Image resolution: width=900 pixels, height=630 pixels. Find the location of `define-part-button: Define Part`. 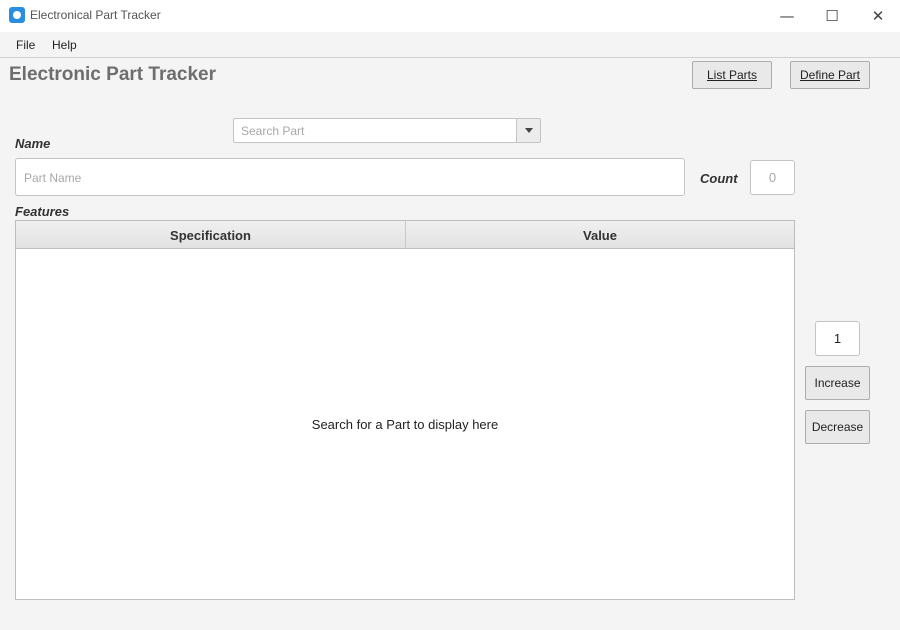

define-part-button: Define Part is located at coordinates (830, 75).